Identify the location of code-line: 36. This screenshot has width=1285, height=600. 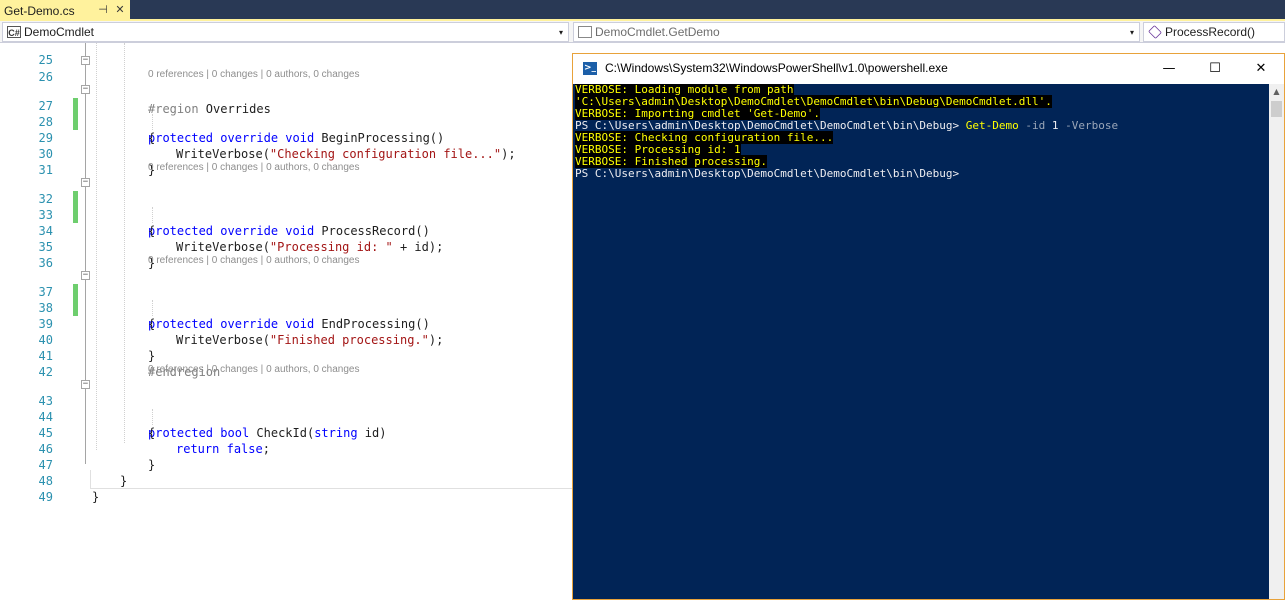
(290, 254).